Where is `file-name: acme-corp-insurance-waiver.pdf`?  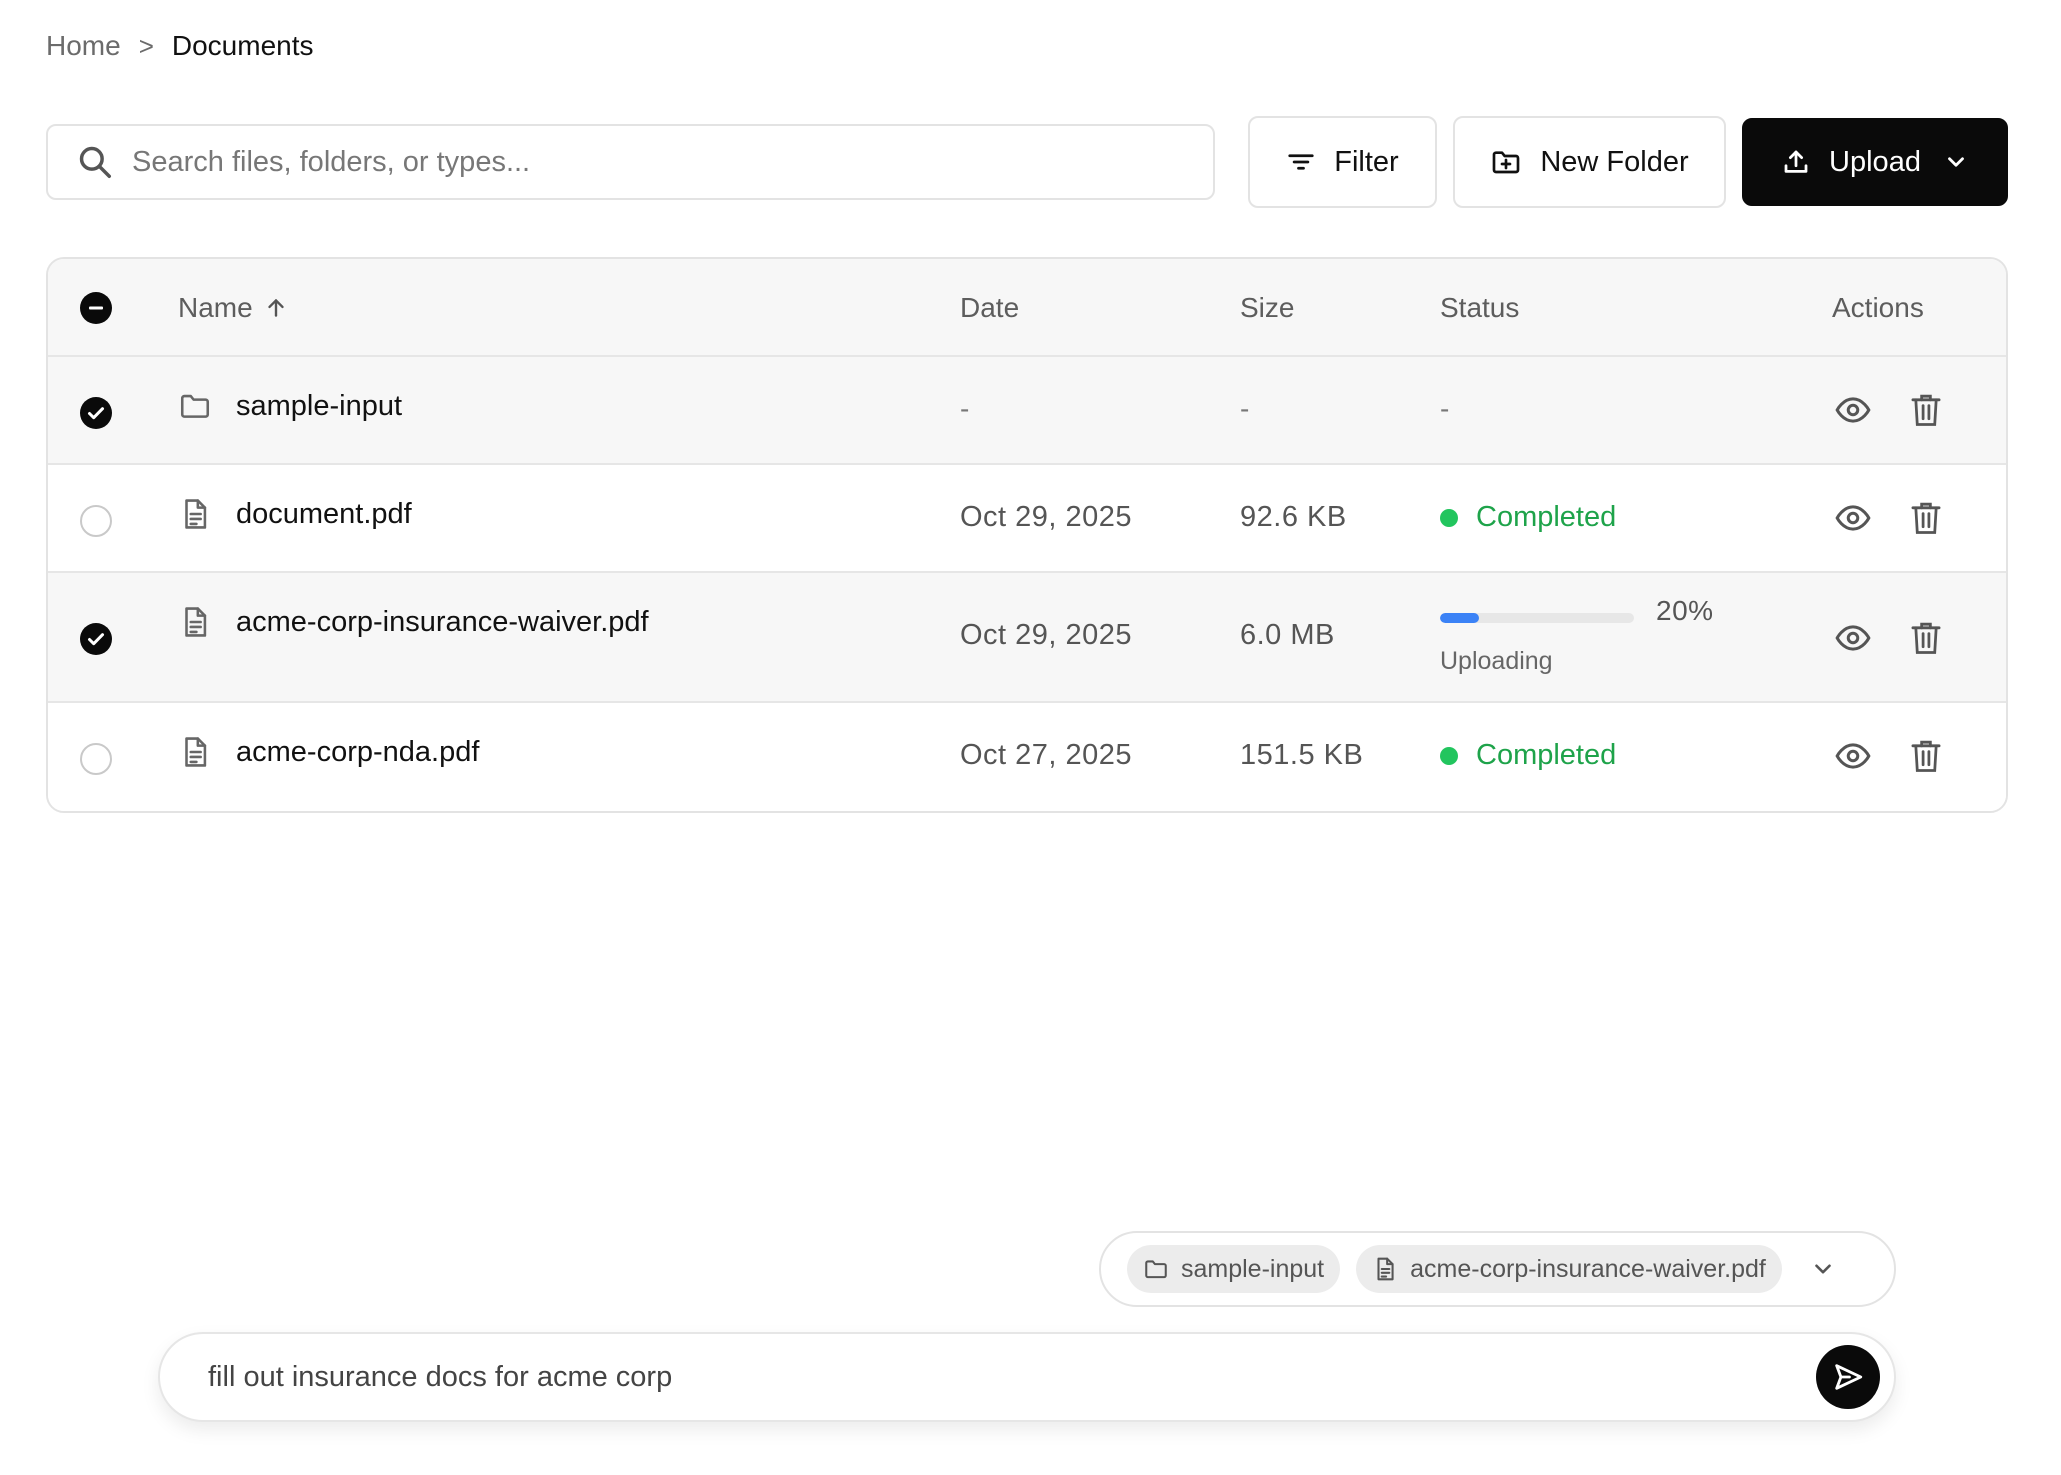
file-name: acme-corp-insurance-waiver.pdf is located at coordinates (442, 622).